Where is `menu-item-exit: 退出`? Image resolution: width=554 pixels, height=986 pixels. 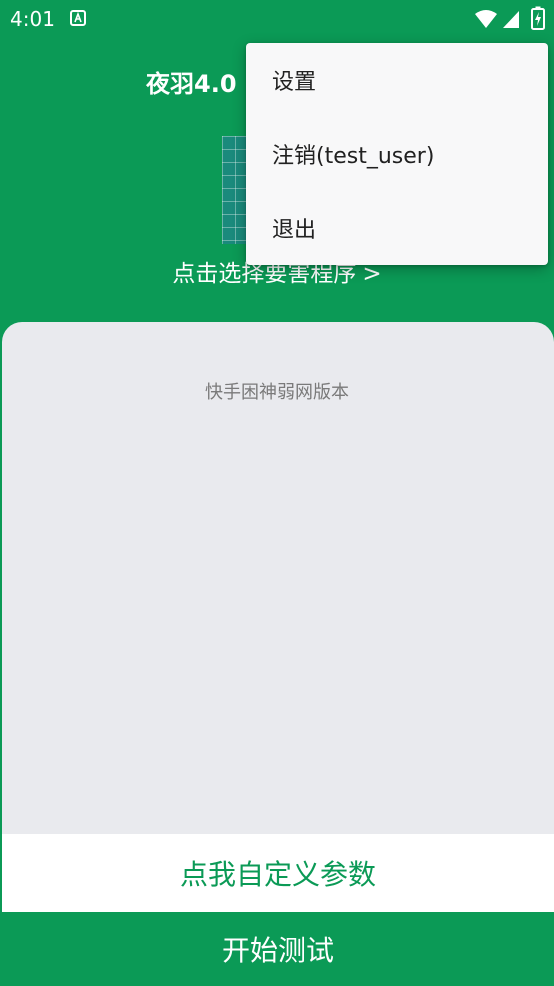 menu-item-exit: 退出 is located at coordinates (397, 228).